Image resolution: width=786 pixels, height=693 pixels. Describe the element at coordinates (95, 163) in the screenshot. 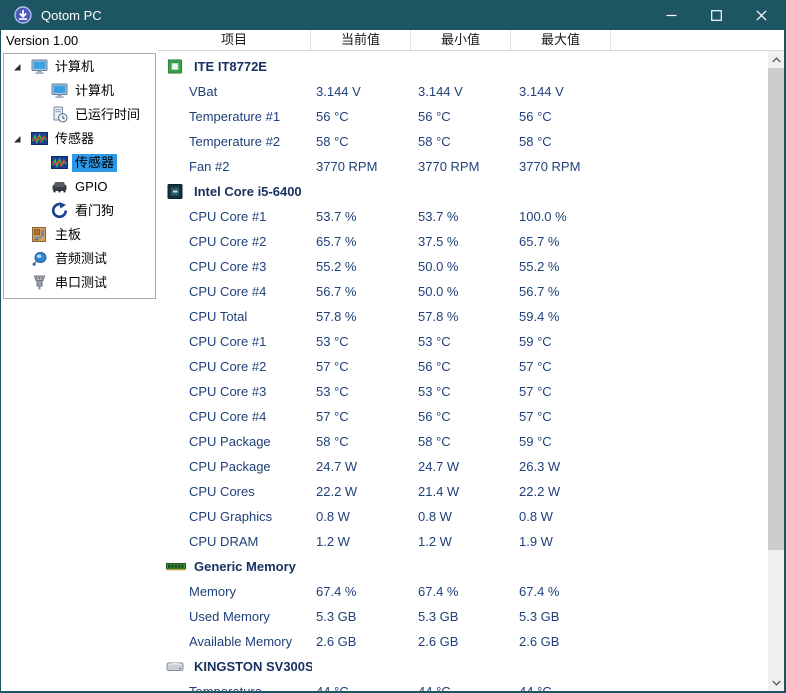

I see `sidebar-item-label: 传感器` at that location.